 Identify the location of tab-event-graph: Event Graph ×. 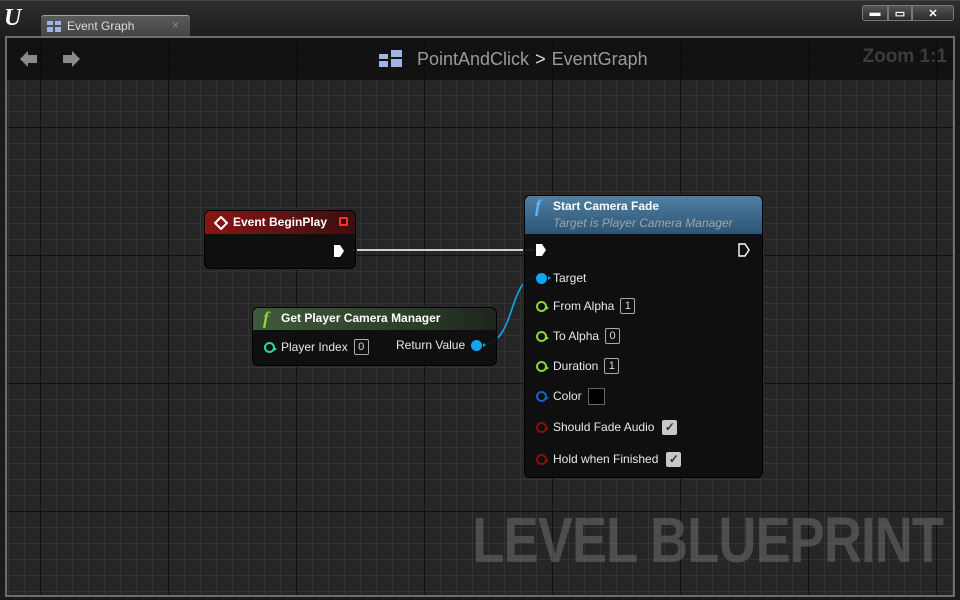
(115, 26).